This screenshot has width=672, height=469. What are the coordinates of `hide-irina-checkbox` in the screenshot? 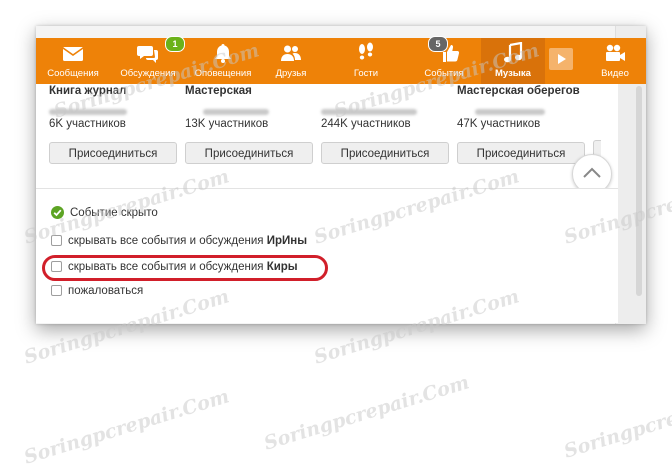 It's located at (56, 240).